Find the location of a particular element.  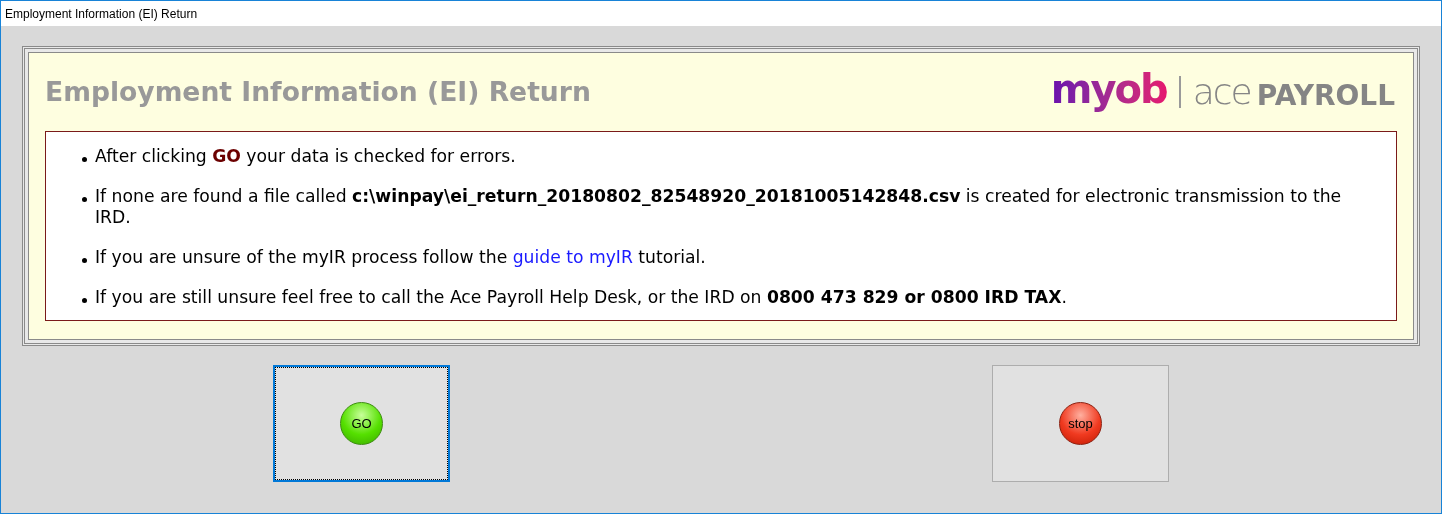

stop-button: stop is located at coordinates (1080, 423).